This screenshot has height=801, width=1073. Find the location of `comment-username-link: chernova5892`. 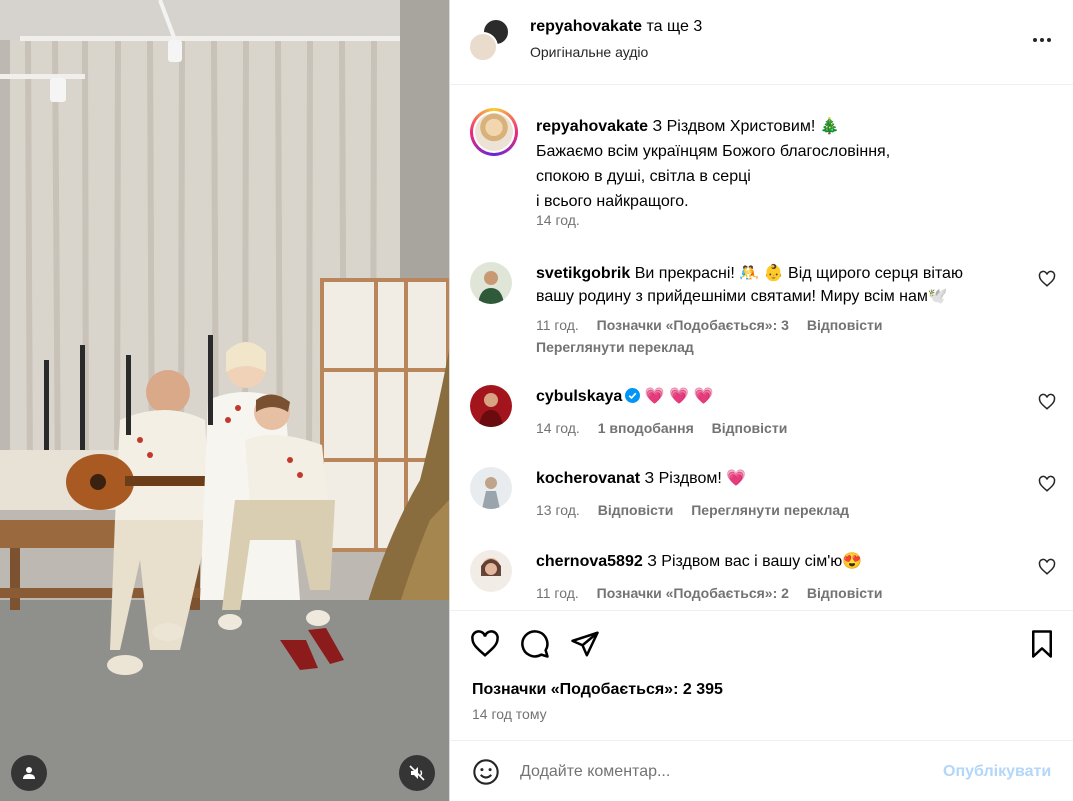

comment-username-link: chernova5892 is located at coordinates (589, 561).